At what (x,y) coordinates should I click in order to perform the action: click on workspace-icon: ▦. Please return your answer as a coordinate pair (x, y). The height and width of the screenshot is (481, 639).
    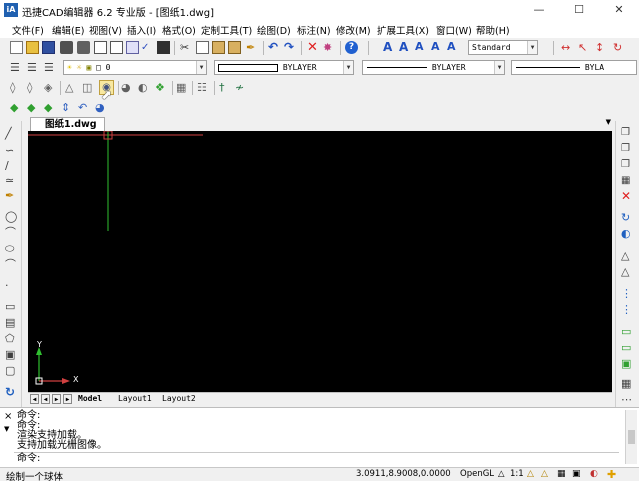
    Looking at the image, I should click on (561, 474).